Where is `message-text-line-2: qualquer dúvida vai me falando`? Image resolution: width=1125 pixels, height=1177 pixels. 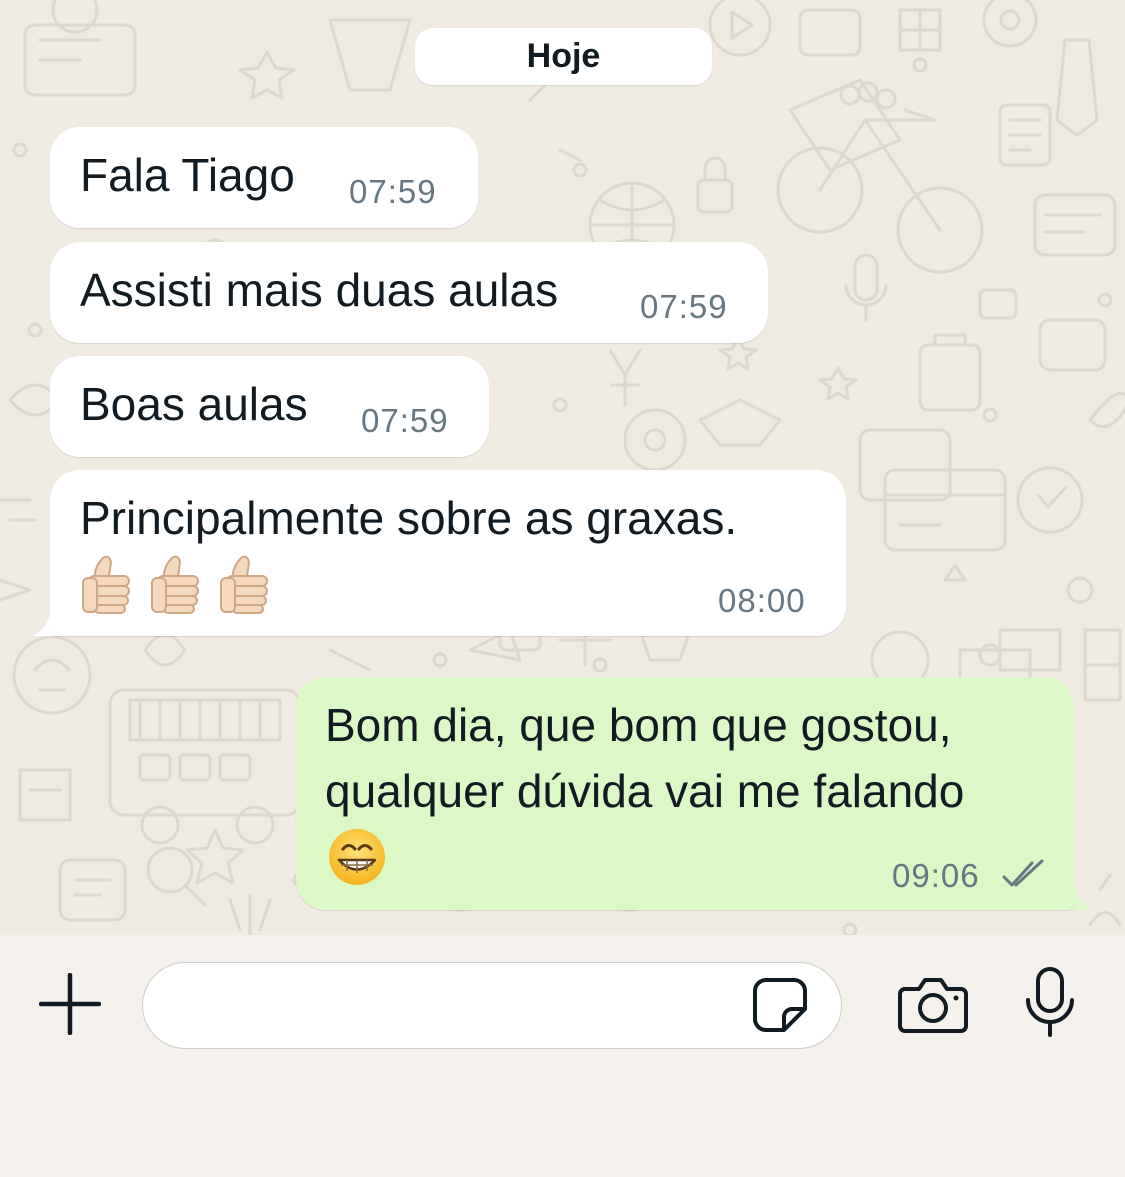
message-text-line-2: qualquer dúvida vai me falando is located at coordinates (645, 791).